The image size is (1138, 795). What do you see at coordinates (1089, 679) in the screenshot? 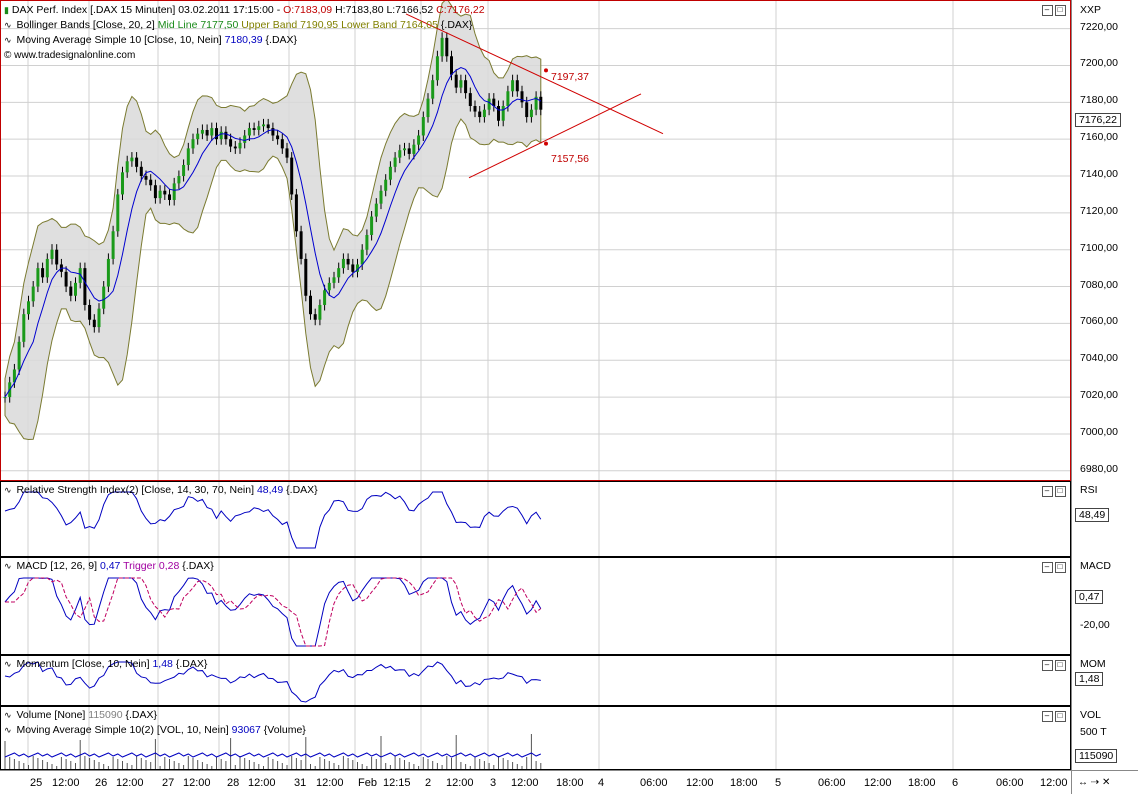
I see `momentum-value-box: 1,48` at bounding box center [1089, 679].